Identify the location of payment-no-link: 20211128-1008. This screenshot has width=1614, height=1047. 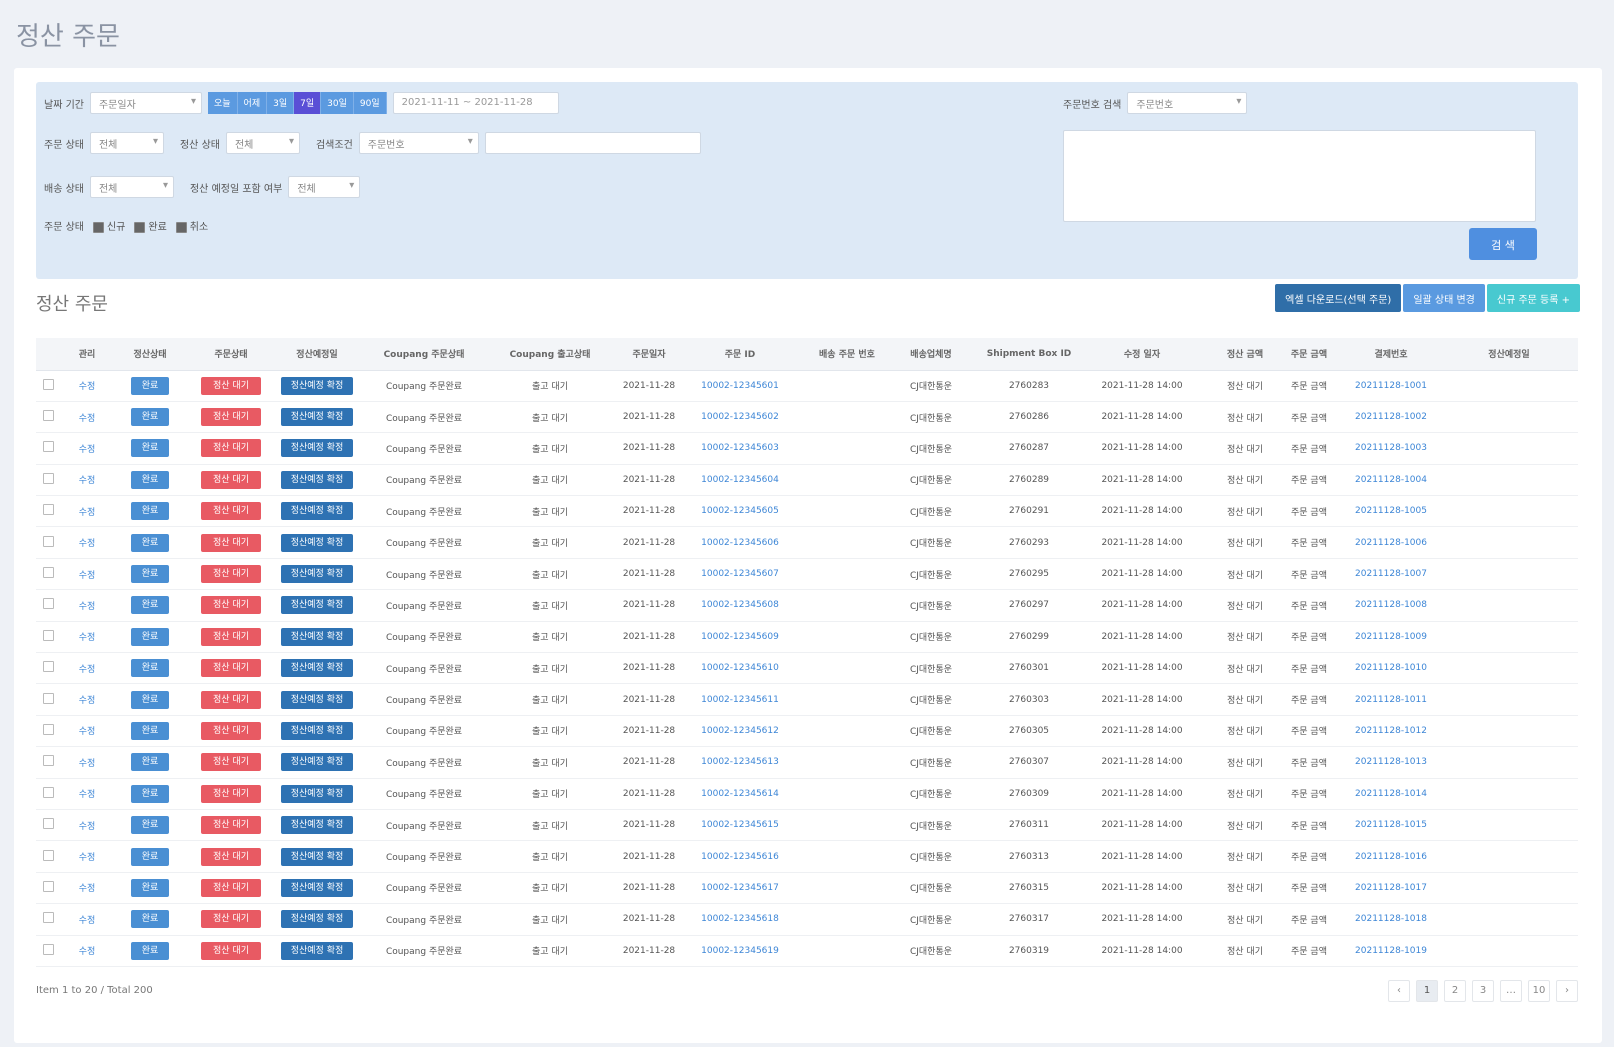
(1391, 605).